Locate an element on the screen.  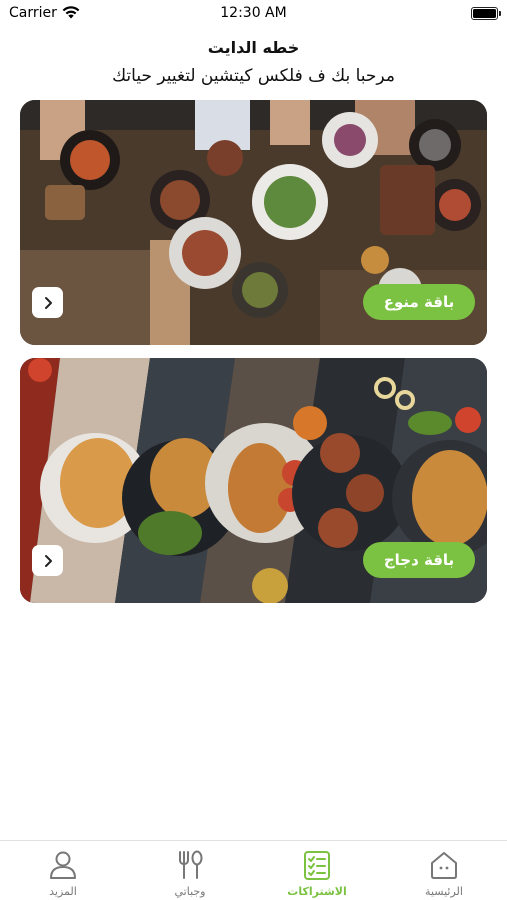
plan-label-chicken: باقة دجاج is located at coordinates (419, 560).